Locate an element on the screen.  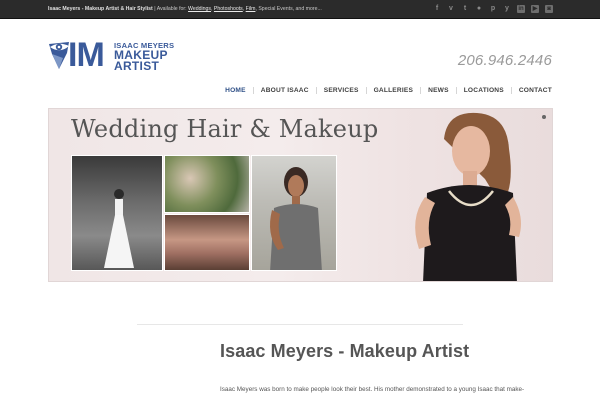
nav-item-about: ABOUT ISAAC is located at coordinates (285, 90).